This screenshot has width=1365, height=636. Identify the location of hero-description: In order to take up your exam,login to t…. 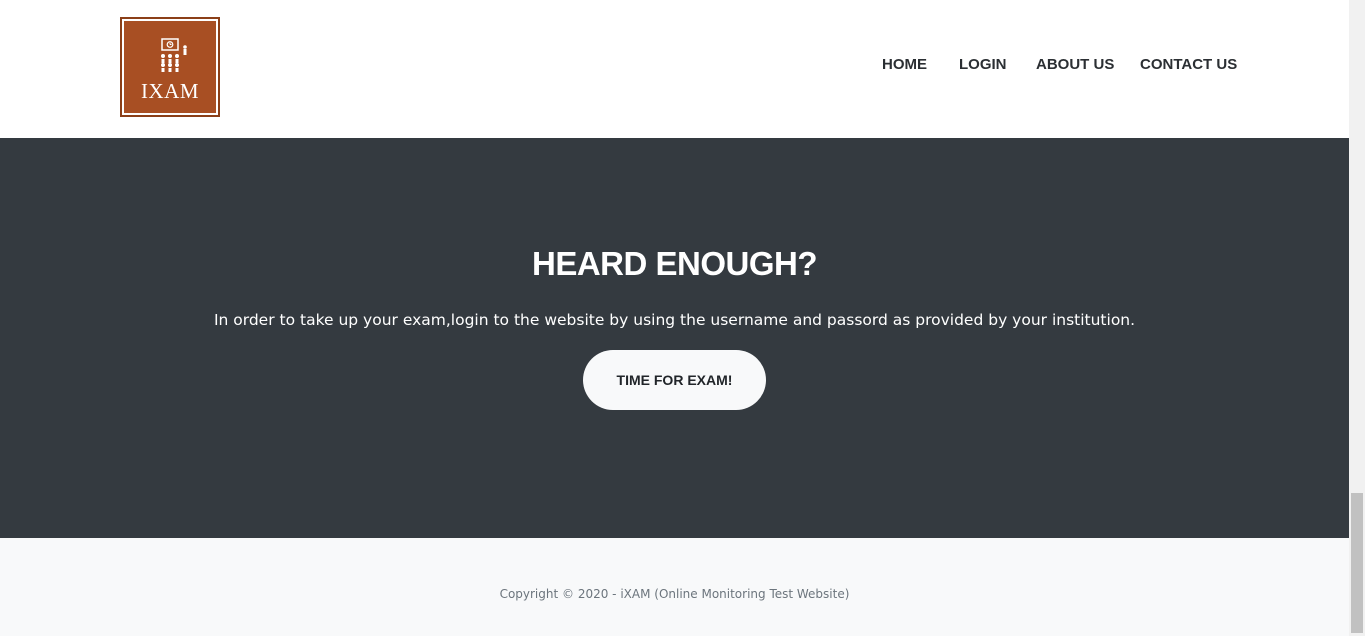
(674, 320).